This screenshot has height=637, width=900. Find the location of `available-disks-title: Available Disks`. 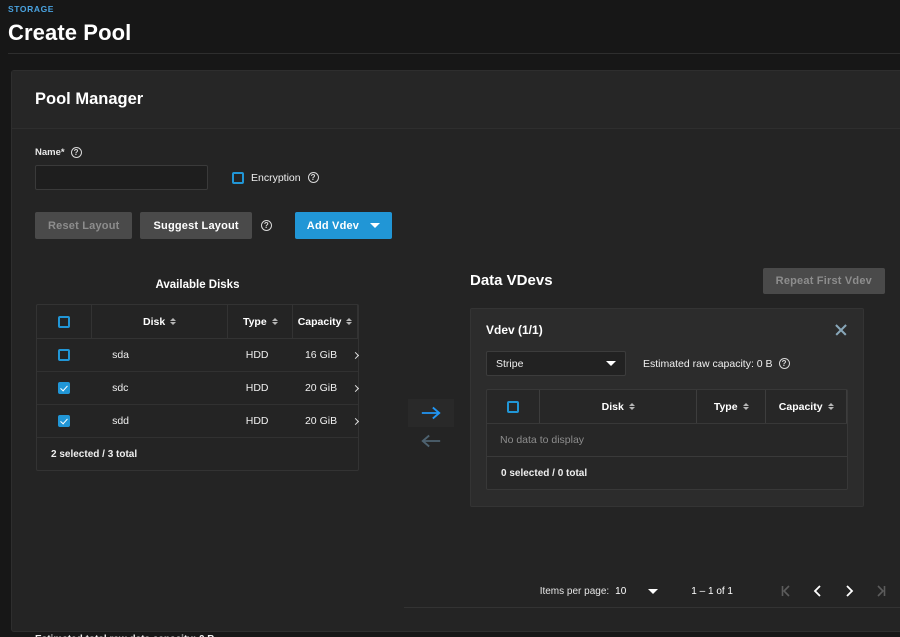

available-disks-title: Available Disks is located at coordinates (197, 285).